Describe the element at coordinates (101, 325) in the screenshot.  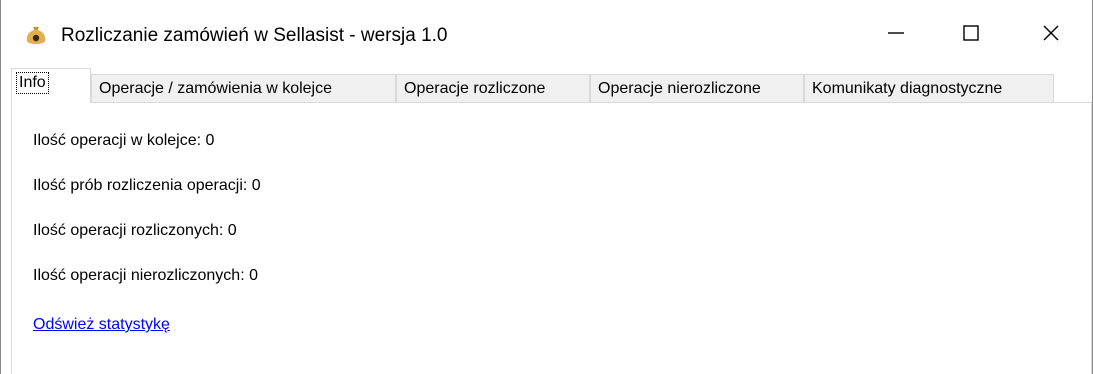
I see `refresh-stats-link: Odśwież statystykę` at that location.